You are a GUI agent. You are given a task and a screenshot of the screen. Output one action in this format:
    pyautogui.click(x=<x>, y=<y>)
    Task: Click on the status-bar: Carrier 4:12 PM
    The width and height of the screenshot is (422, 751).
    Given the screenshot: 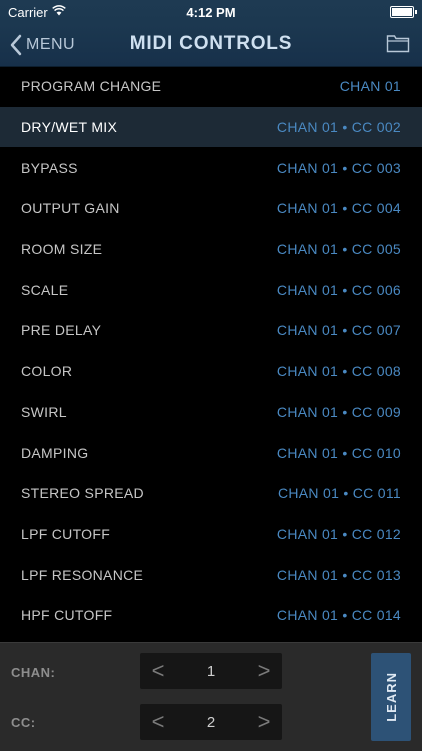 What is the action you would take?
    pyautogui.click(x=211, y=12)
    